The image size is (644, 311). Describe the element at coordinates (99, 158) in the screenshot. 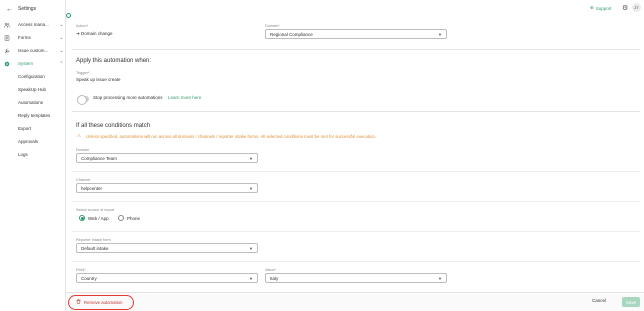

I see `condition-domain-value: Compliance Team` at that location.